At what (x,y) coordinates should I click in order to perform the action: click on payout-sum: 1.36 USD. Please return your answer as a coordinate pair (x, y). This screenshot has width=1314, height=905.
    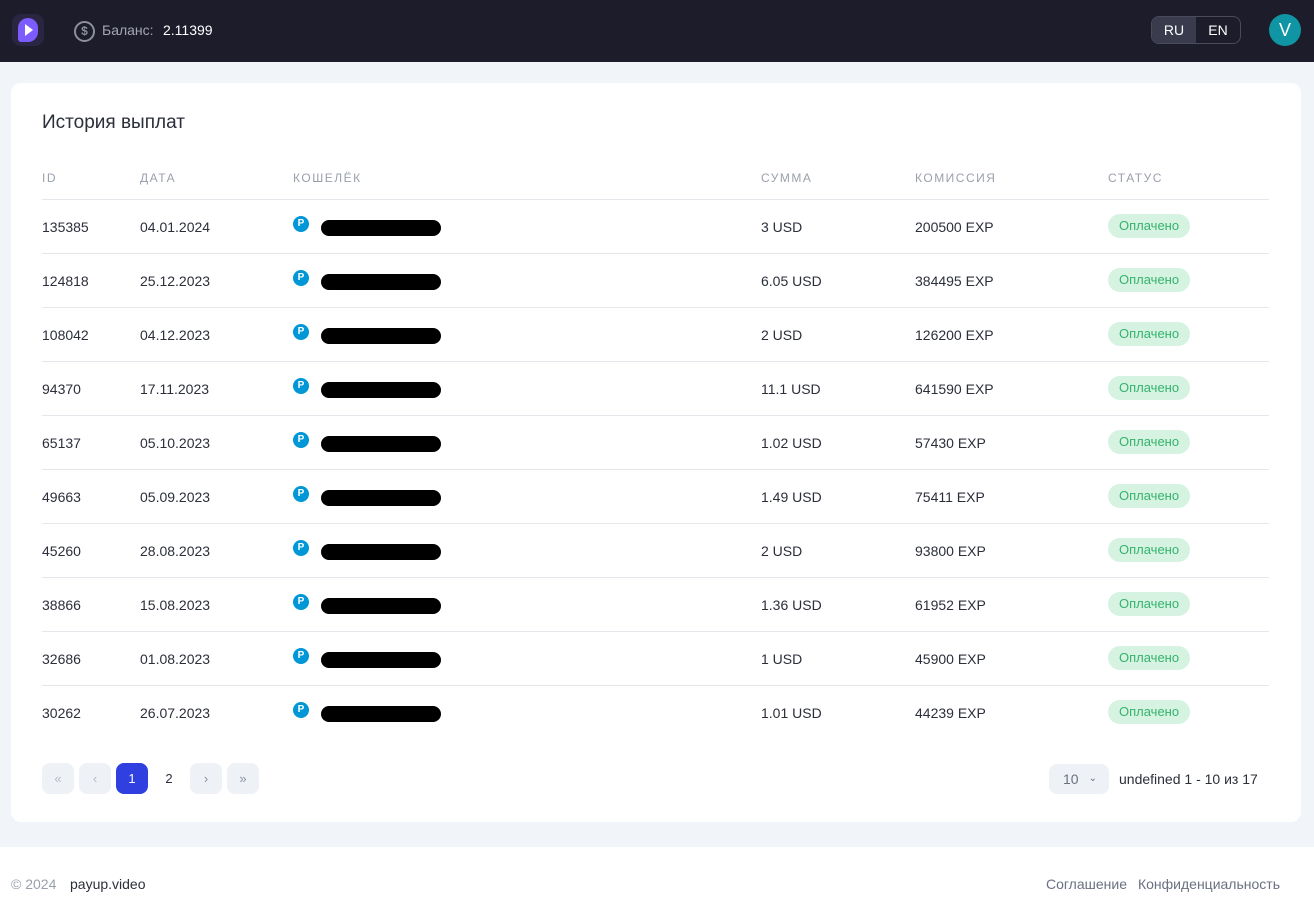
    Looking at the image, I should click on (791, 605).